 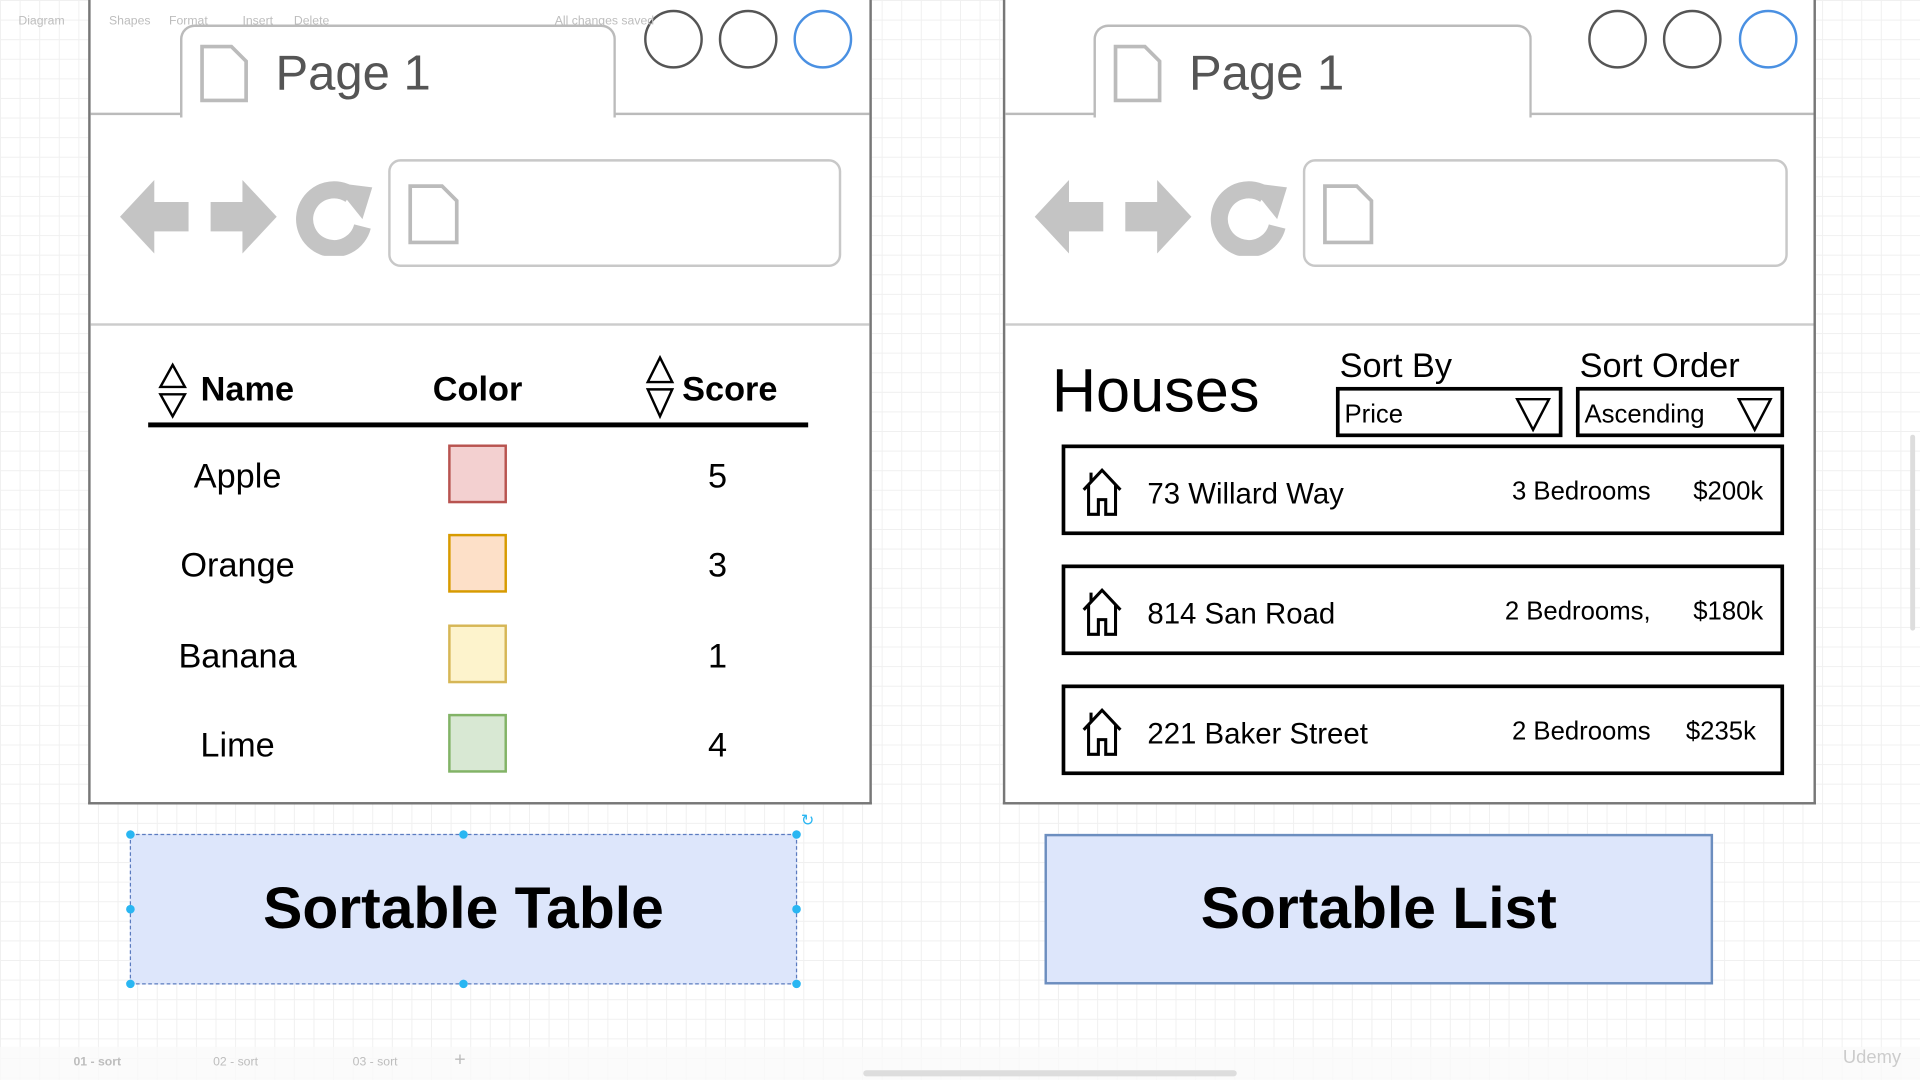 What do you see at coordinates (1913, 532) in the screenshot?
I see `vertical-scrollbar` at bounding box center [1913, 532].